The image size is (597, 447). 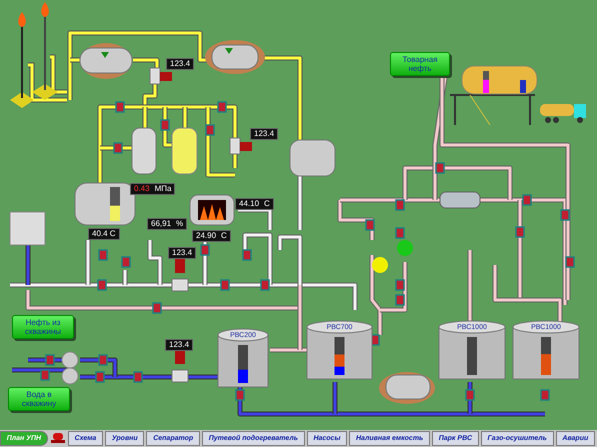 What do you see at coordinates (420, 64) in the screenshot?
I see `navigation-button: Товарная нефть` at bounding box center [420, 64].